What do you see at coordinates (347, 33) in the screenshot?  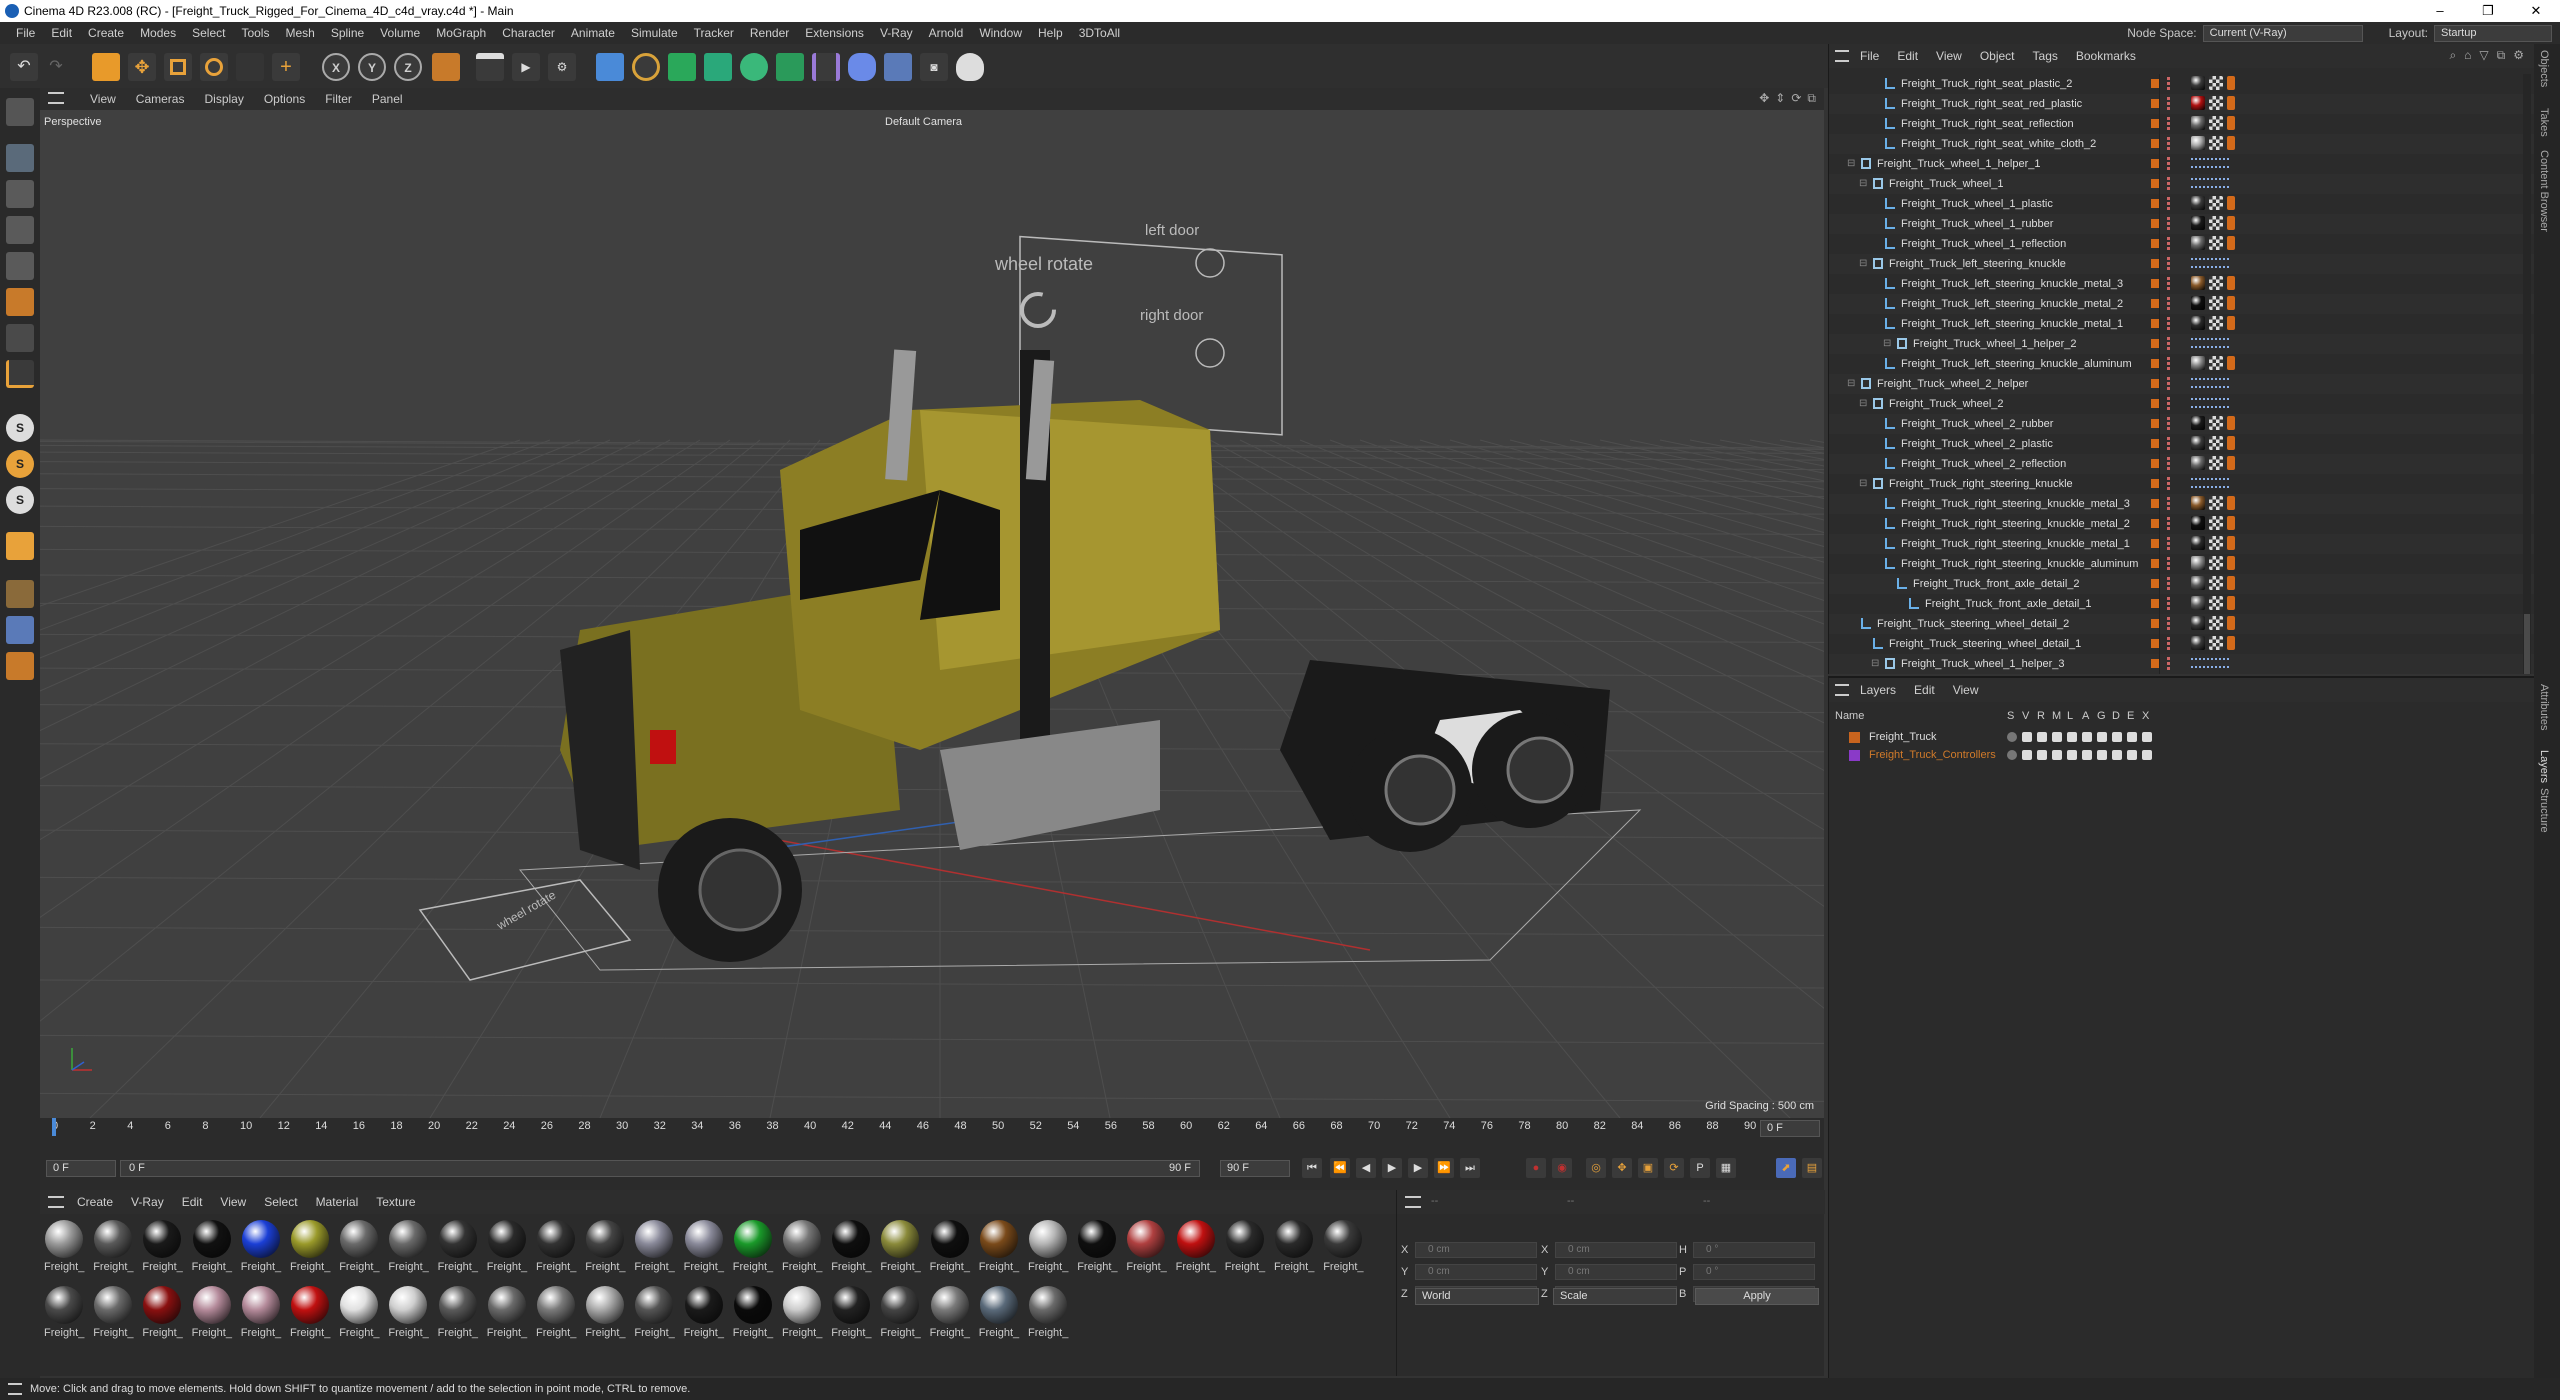 I see `menu-spline: Spline` at bounding box center [347, 33].